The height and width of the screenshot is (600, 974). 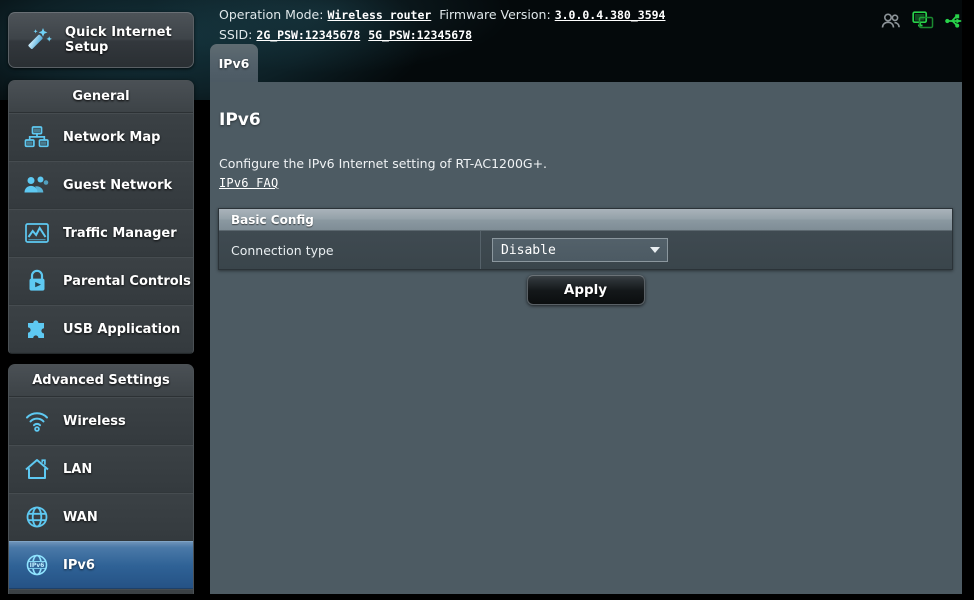 What do you see at coordinates (271, 14) in the screenshot?
I see `operation-mode-label: Operation Mode:` at bounding box center [271, 14].